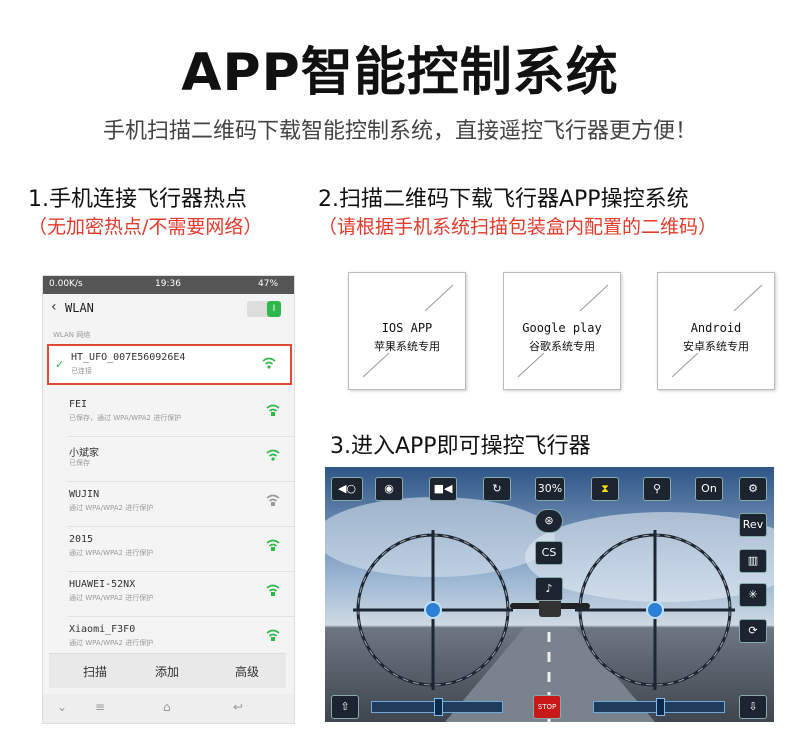 This screenshot has height=730, width=800. I want to click on network-name: HT_UFO_007E560926E4, so click(128, 357).